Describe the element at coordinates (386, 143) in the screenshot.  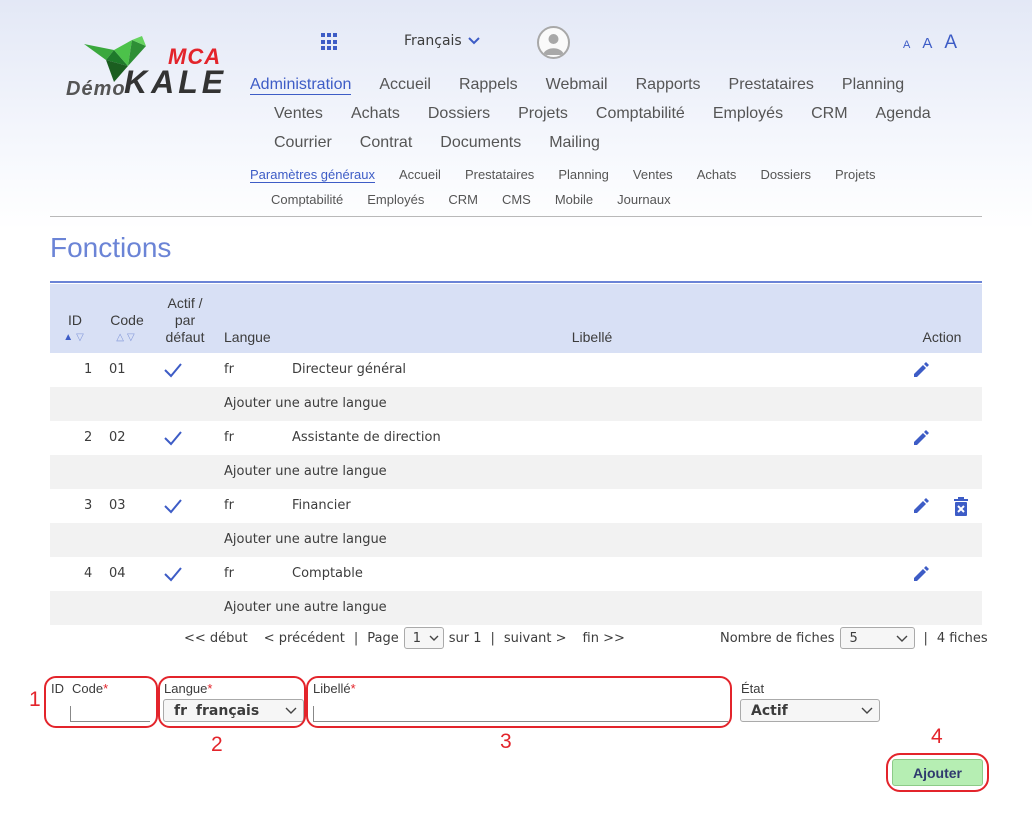
I see `nav-contrat: Contrat` at that location.